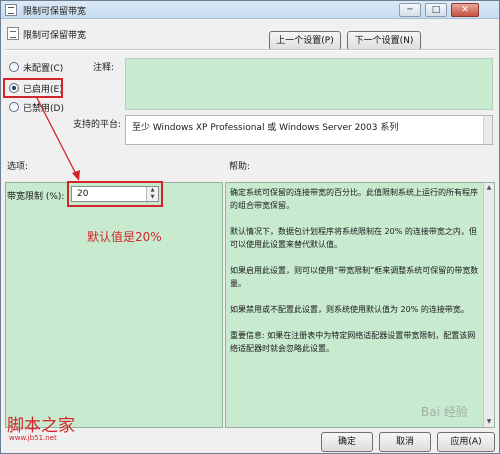 The height and width of the screenshot is (454, 500). Describe the element at coordinates (349, 309) in the screenshot. I see `help-paragraph: 如果禁用或不配置此设置，则系统使用默认值为 20% 的连接带宽。` at that location.